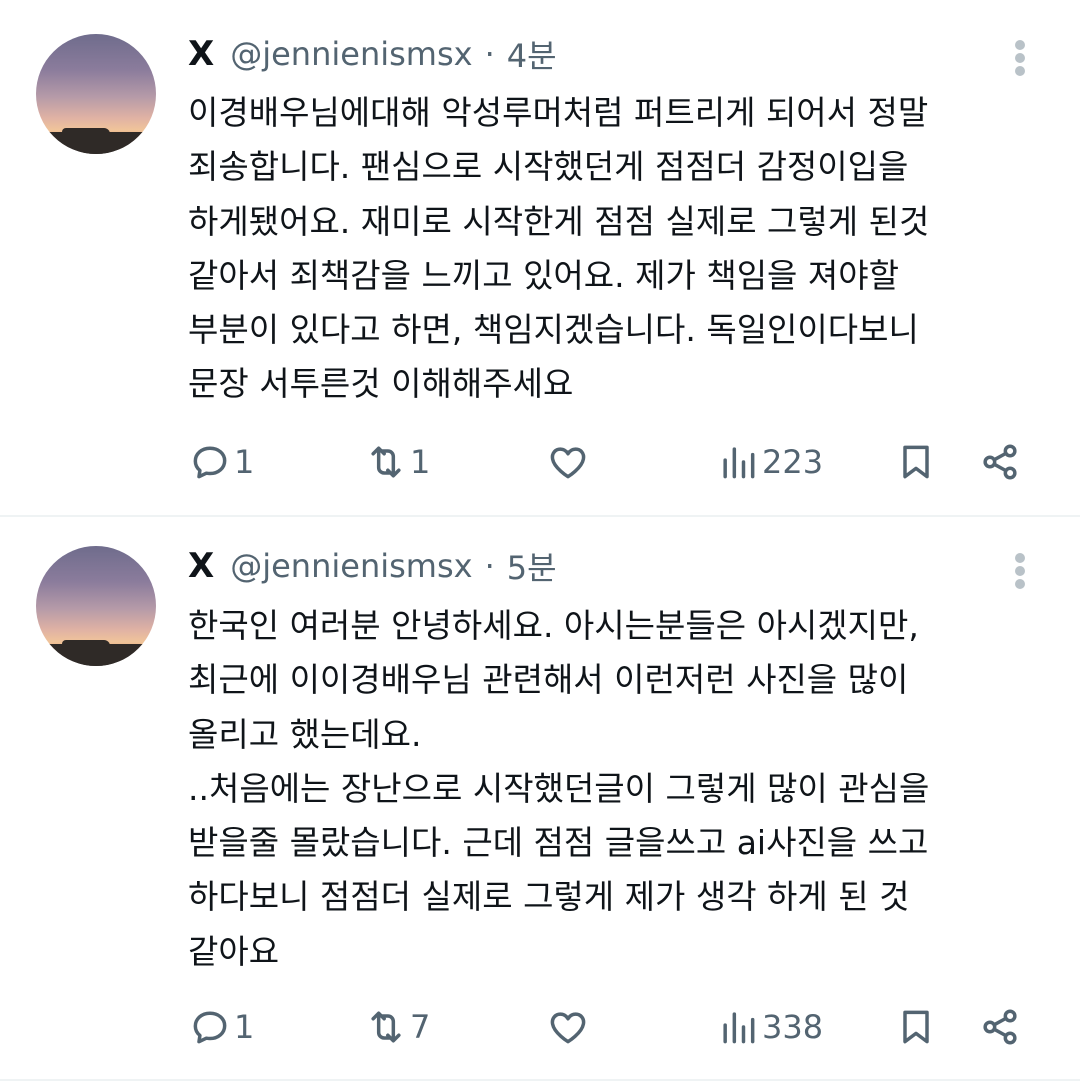 The height and width of the screenshot is (1087, 1080). I want to click on tweet-header: X @jennienismsx · 5분, so click(372, 566).